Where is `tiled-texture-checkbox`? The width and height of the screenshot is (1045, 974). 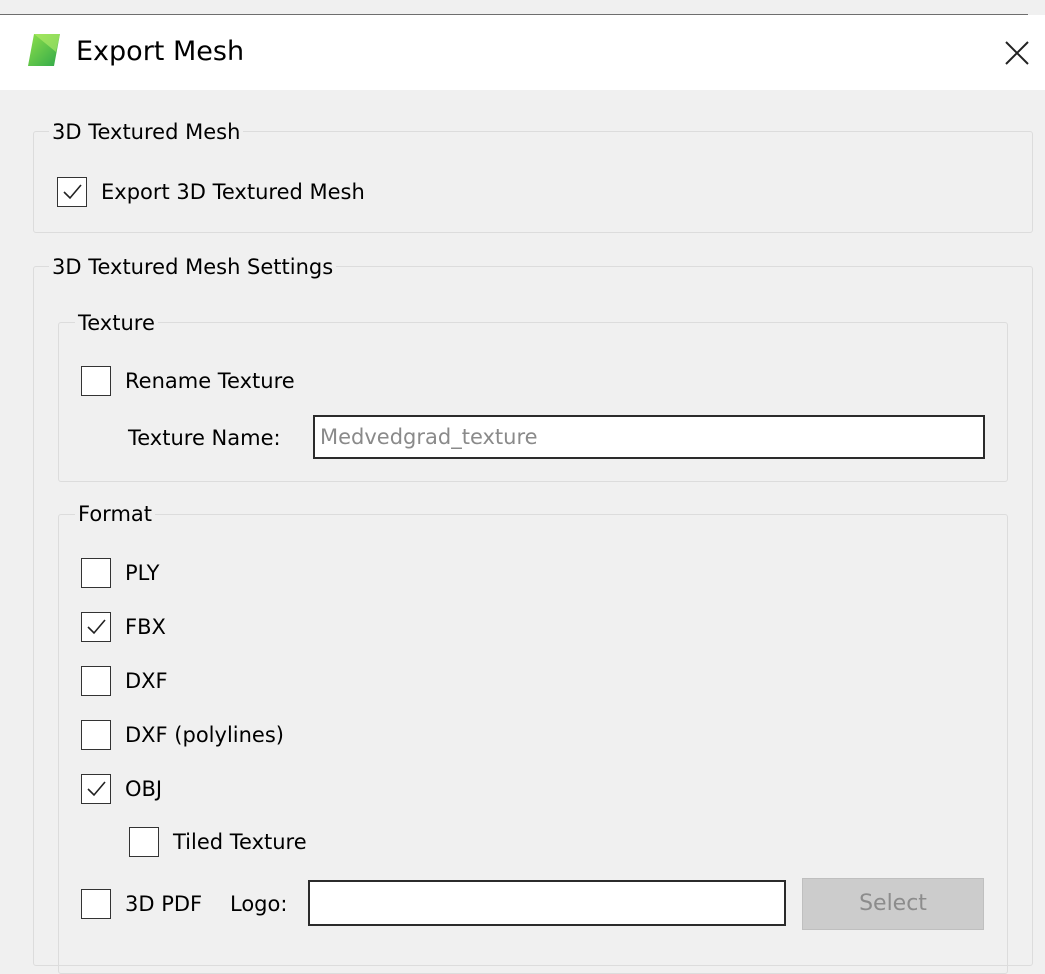 tiled-texture-checkbox is located at coordinates (144, 842).